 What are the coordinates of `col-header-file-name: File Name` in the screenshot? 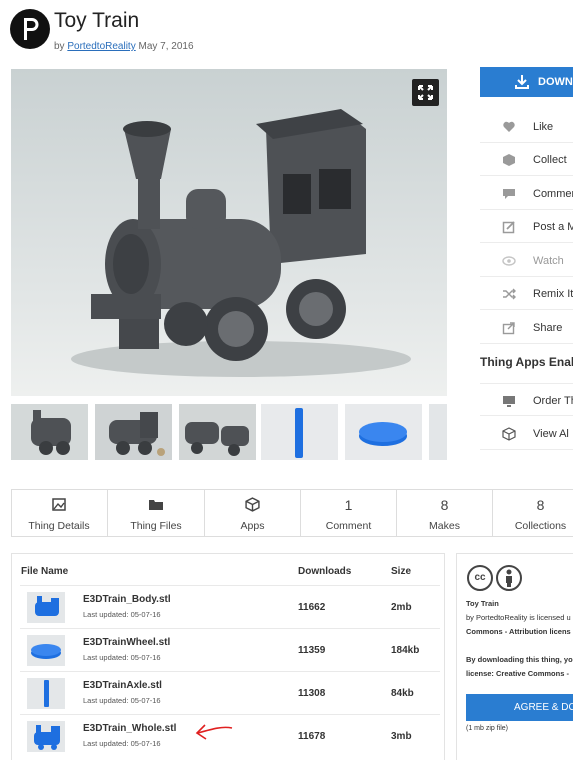 It's located at (45, 571).